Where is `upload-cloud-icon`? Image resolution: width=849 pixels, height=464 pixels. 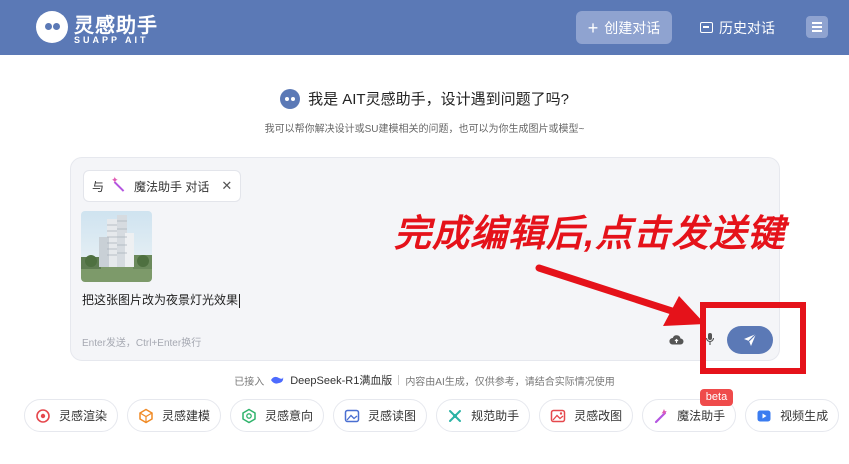 upload-cloud-icon is located at coordinates (676, 339).